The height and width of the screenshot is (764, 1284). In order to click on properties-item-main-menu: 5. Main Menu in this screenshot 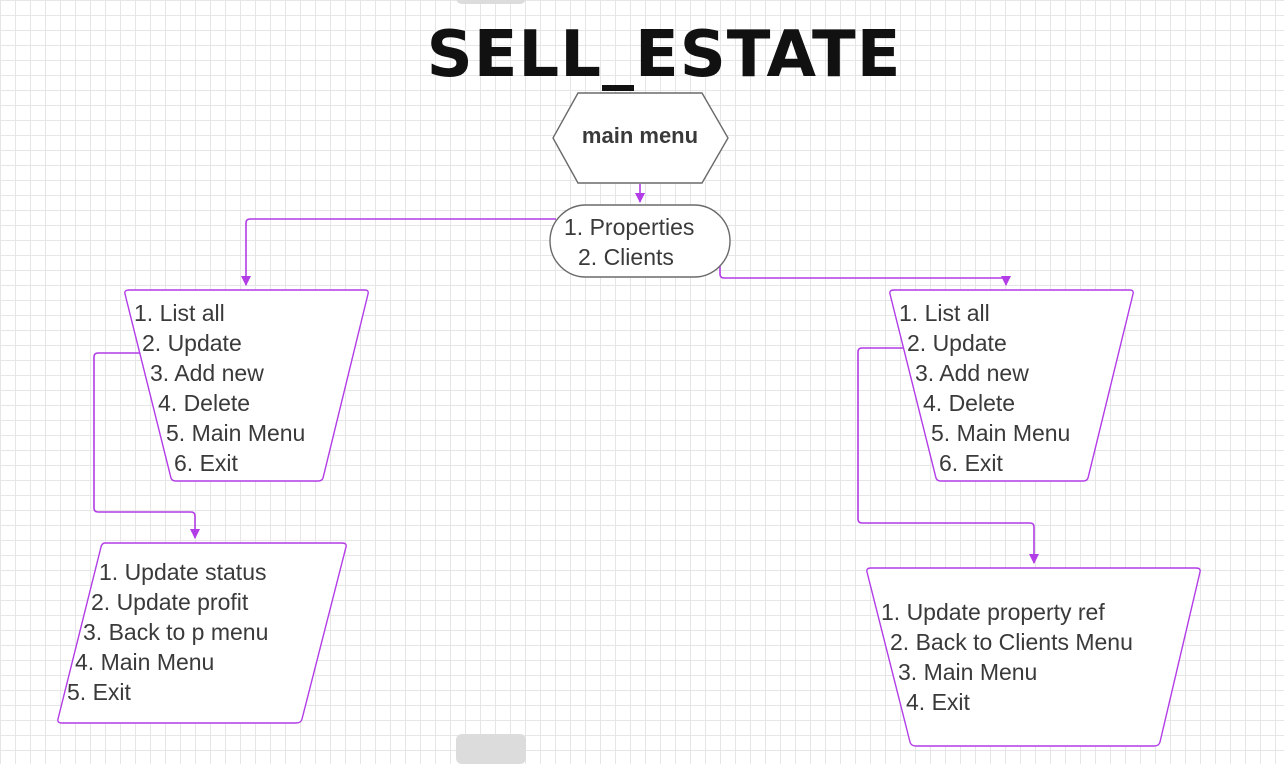, I will do `click(235, 433)`.